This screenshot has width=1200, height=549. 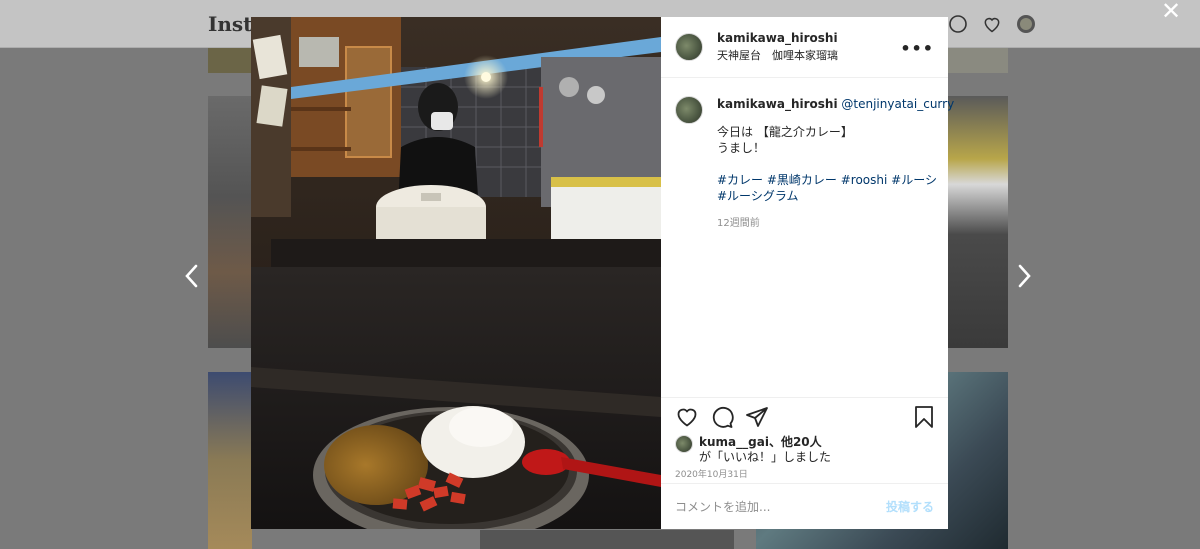 I want to click on comment-form: 投稿する, so click(x=804, y=506).